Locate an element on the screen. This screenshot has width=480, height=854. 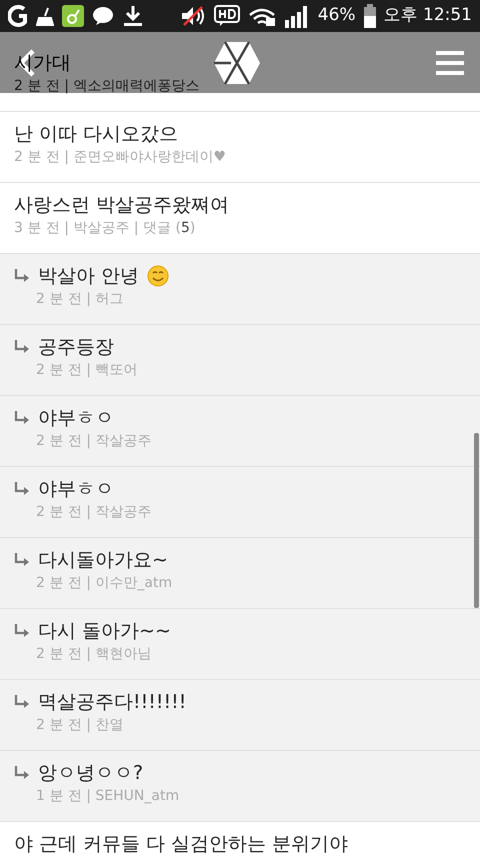
chat-bubble-icon is located at coordinates (103, 16).